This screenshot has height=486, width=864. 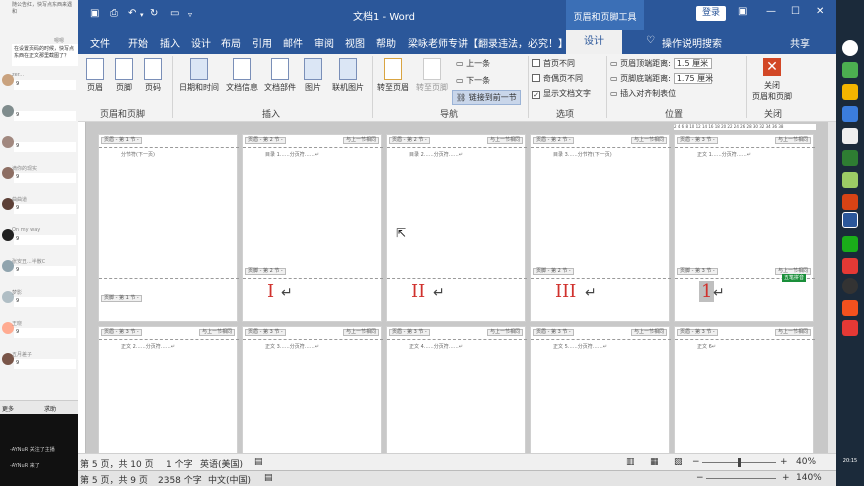 What do you see at coordinates (696, 462) in the screenshot?
I see `zoom-out-icon: −` at bounding box center [696, 462].